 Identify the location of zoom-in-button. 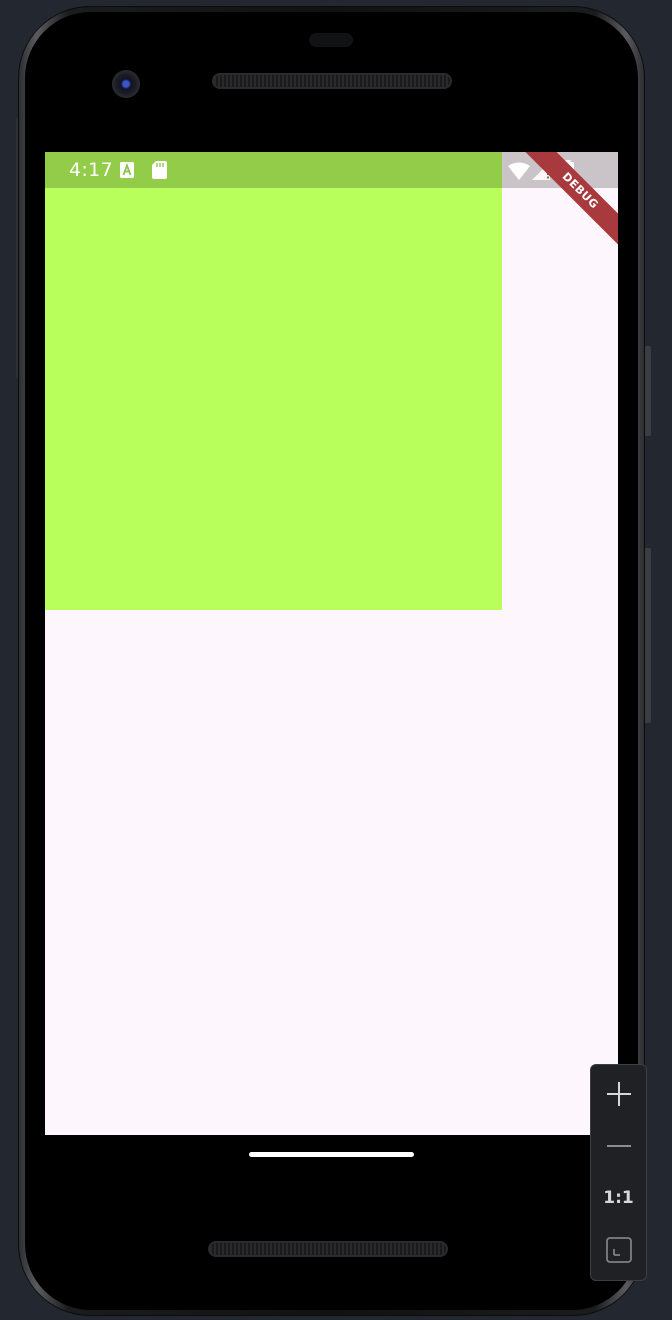
(618, 1094).